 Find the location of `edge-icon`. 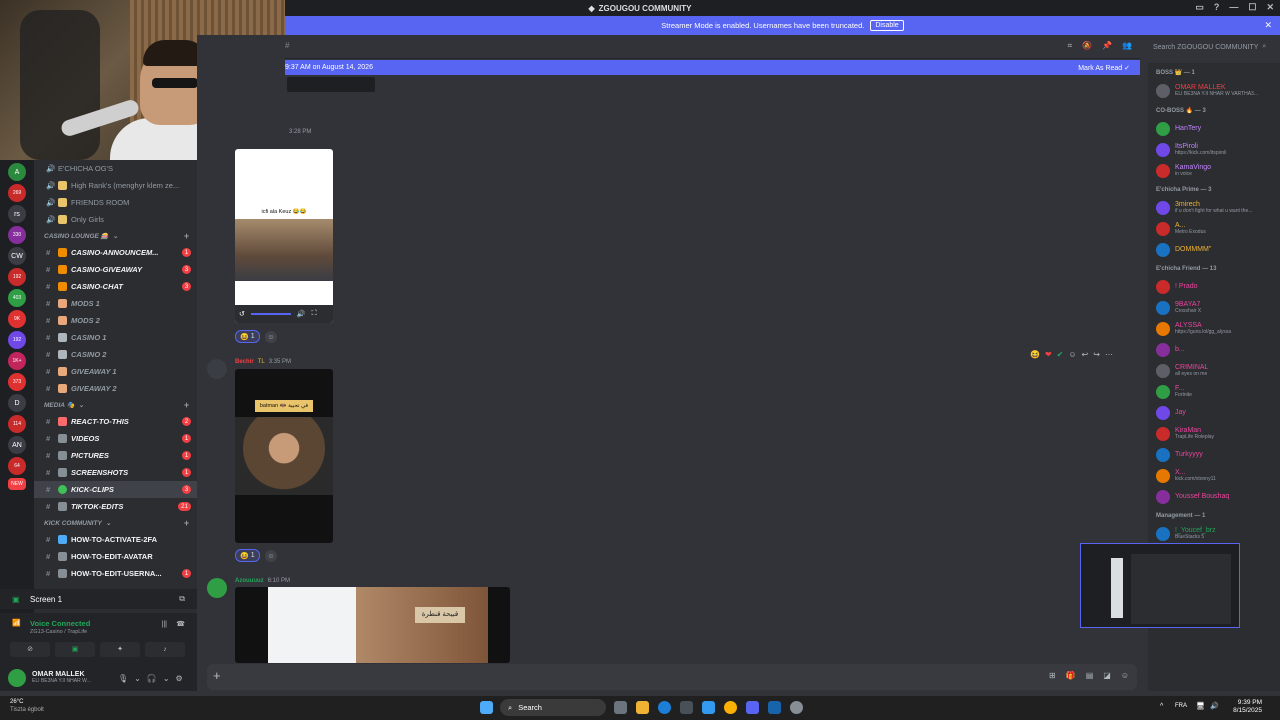

edge-icon is located at coordinates (664, 707).